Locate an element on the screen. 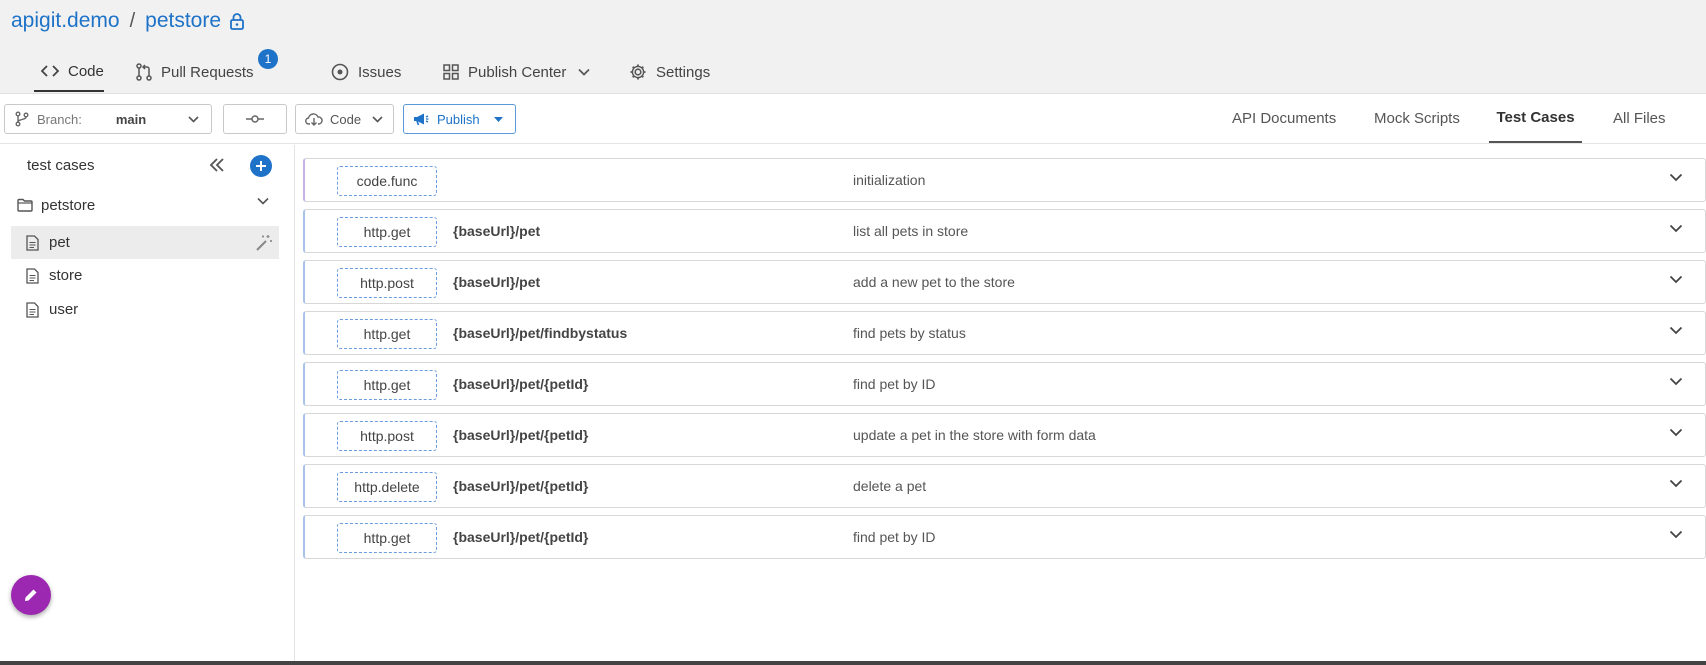 The width and height of the screenshot is (1706, 665). commits-button is located at coordinates (255, 119).